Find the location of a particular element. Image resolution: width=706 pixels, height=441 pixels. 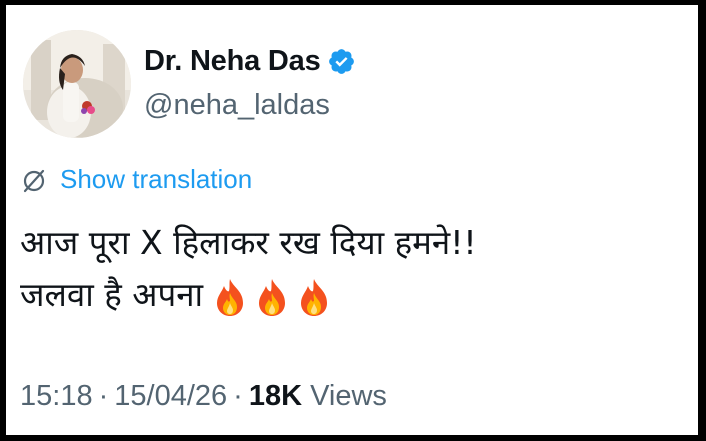

tweet-line-1: आज पूरा X हिलाकर रख दिया हमने!! is located at coordinates (248, 242).